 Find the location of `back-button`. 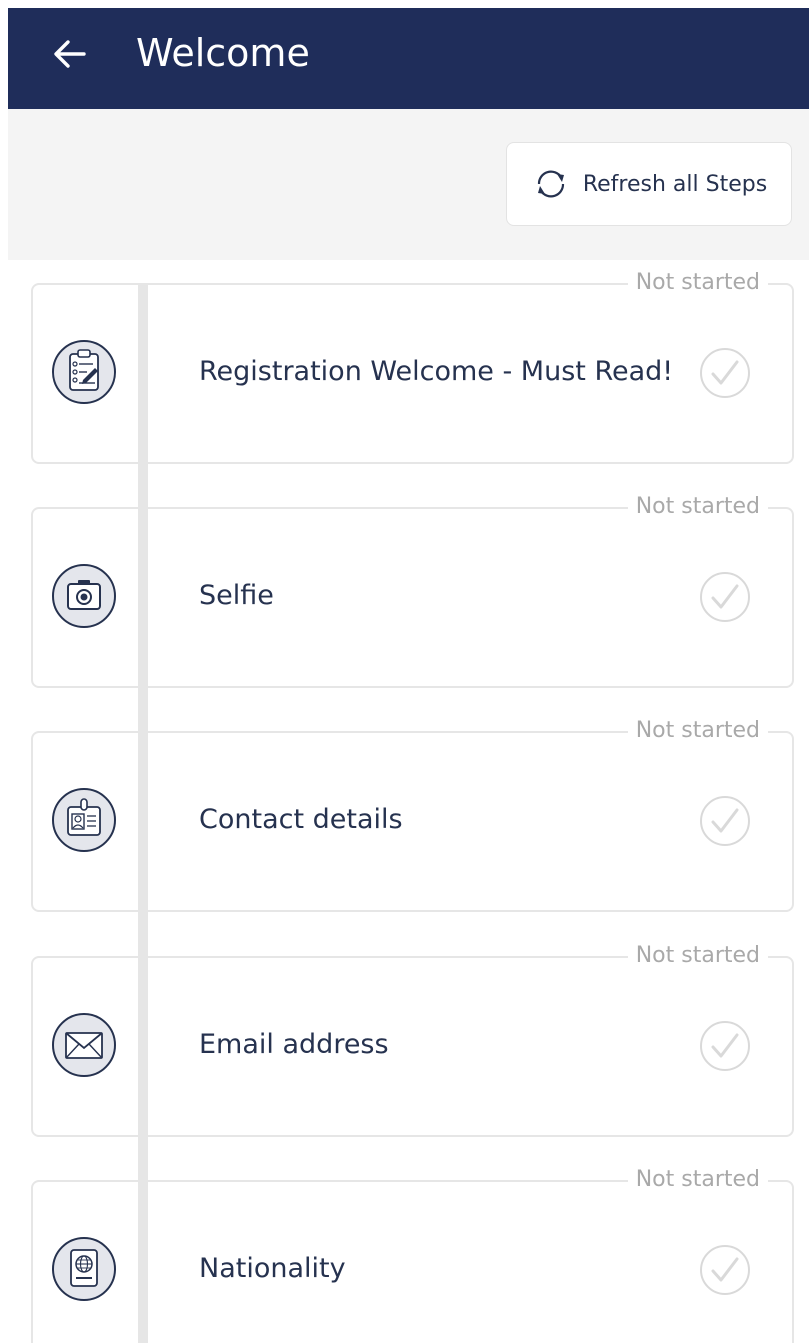

back-button is located at coordinates (70, 54).